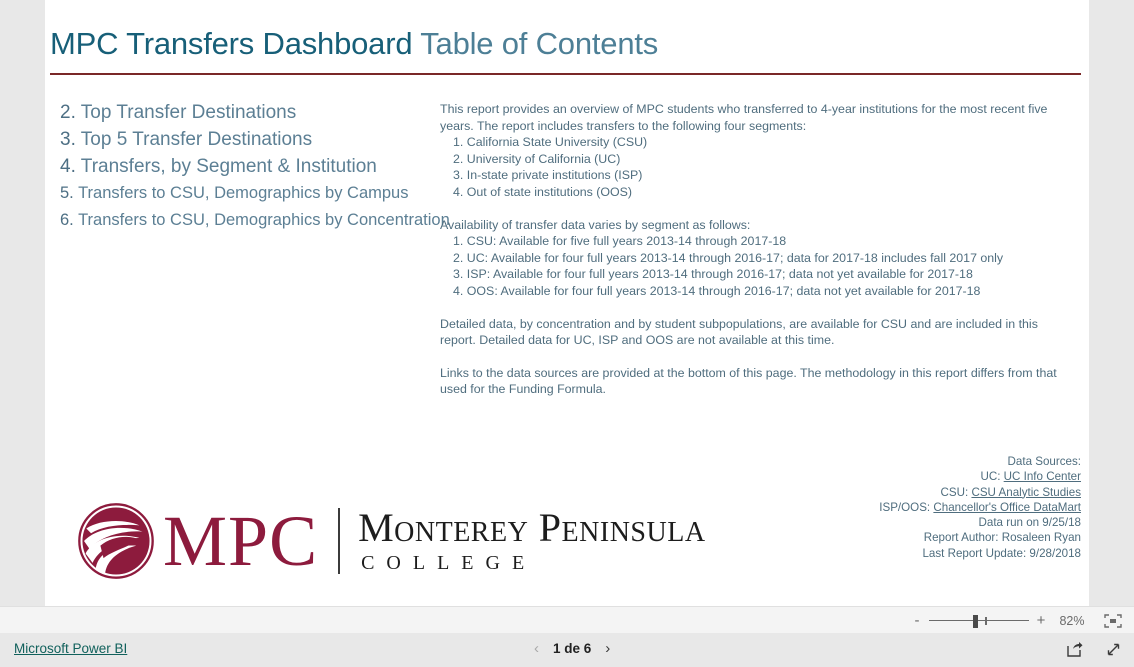  Describe the element at coordinates (917, 620) in the screenshot. I see `zoom-out-button: -` at that location.